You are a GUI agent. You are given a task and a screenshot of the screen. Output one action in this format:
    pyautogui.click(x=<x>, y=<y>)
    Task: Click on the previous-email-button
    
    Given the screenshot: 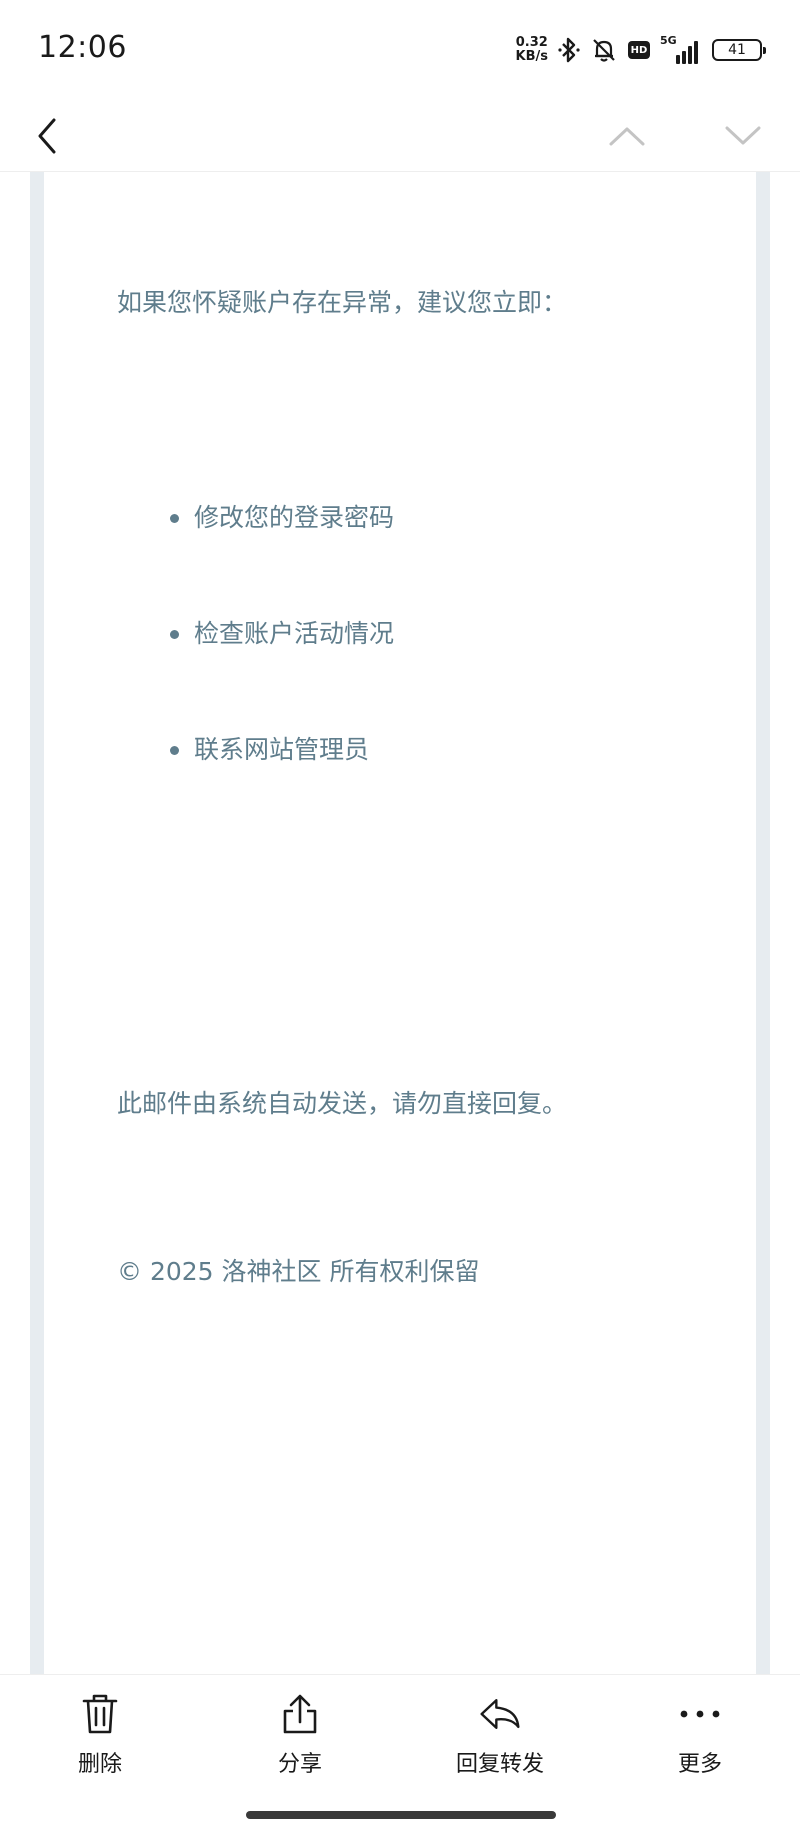 What is the action you would take?
    pyautogui.click(x=627, y=136)
    